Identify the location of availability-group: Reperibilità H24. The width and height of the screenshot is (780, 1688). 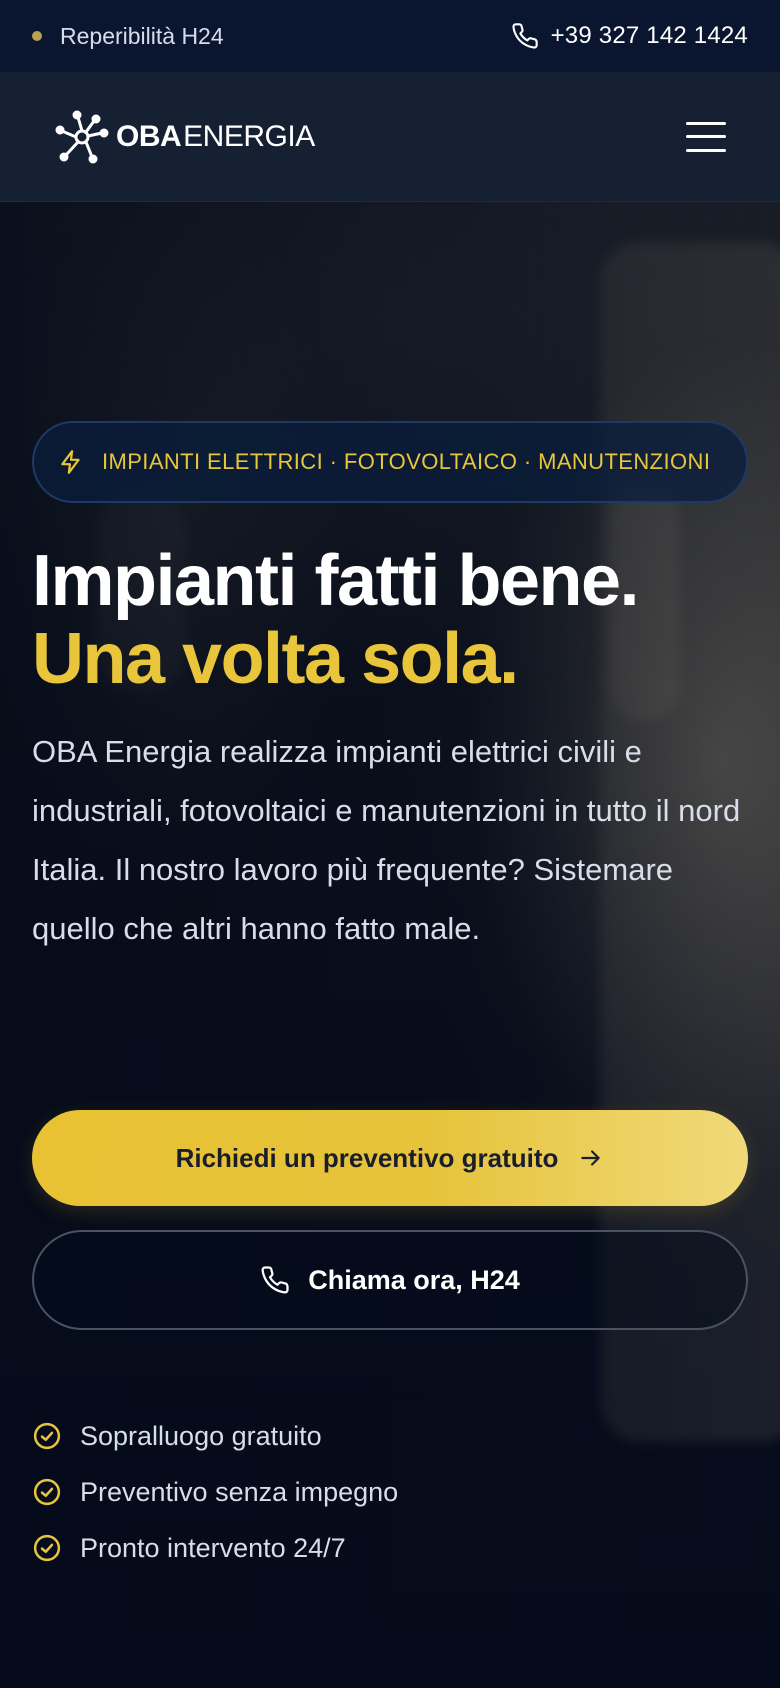
(128, 36).